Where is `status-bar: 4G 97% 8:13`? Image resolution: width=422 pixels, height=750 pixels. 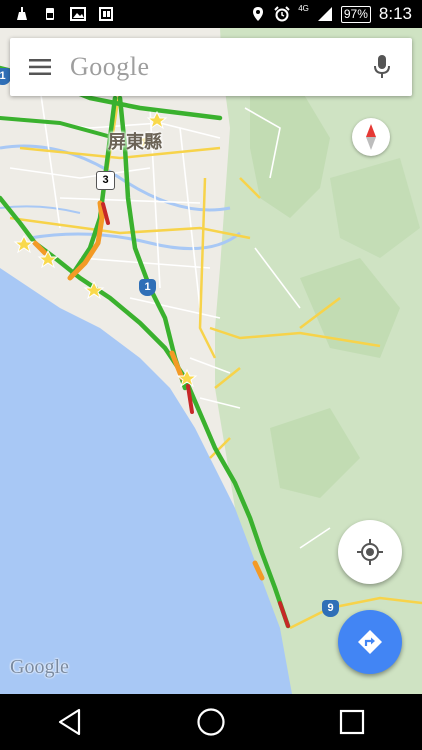
status-bar: 4G 97% 8:13 is located at coordinates (211, 14).